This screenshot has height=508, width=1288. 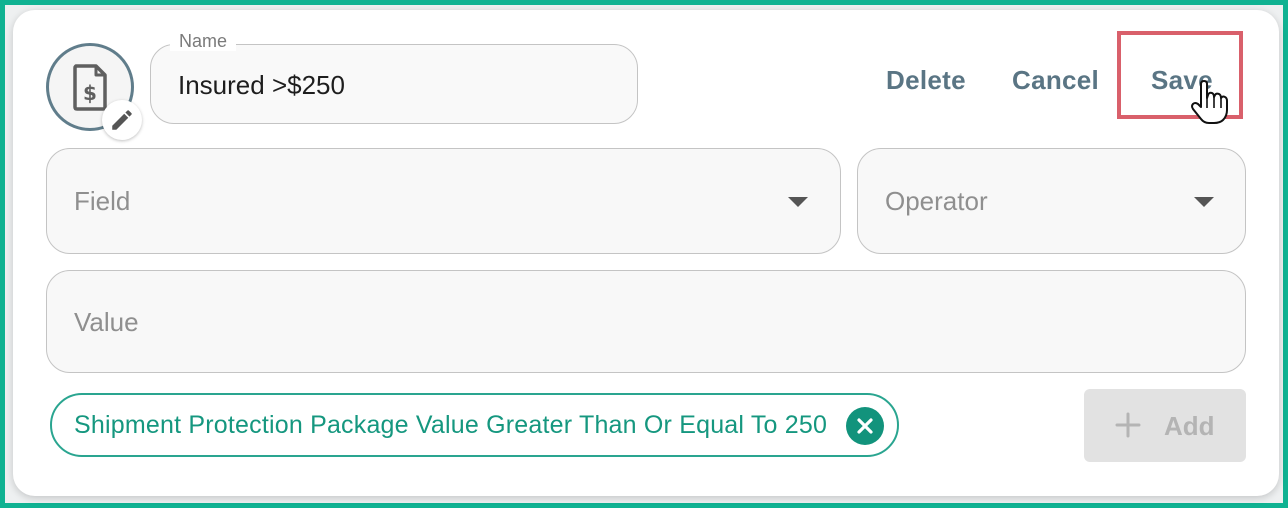 I want to click on plus-icon, so click(x=1128, y=425).